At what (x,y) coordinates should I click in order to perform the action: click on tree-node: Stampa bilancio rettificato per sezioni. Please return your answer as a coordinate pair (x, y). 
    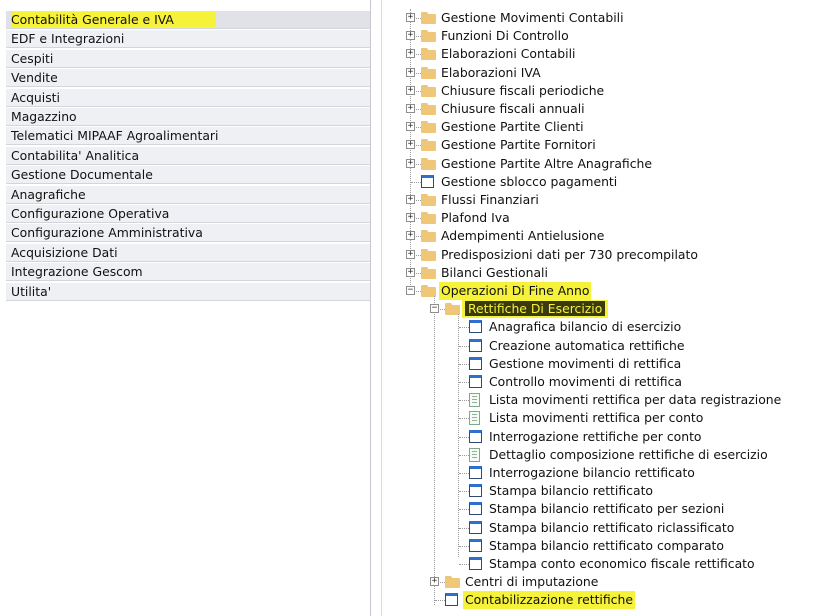
    Looking at the image, I should click on (612, 509).